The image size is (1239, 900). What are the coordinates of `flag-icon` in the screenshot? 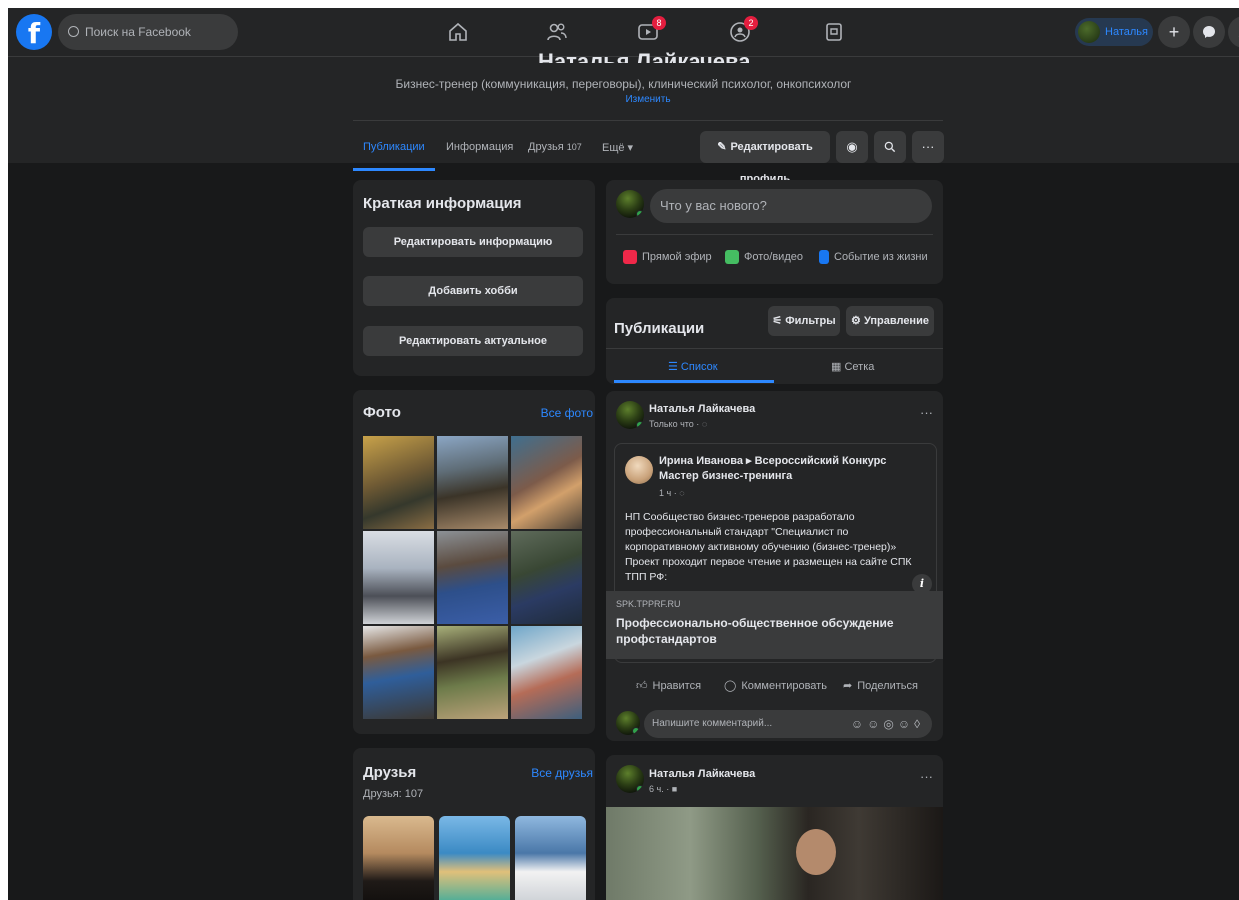 It's located at (824, 257).